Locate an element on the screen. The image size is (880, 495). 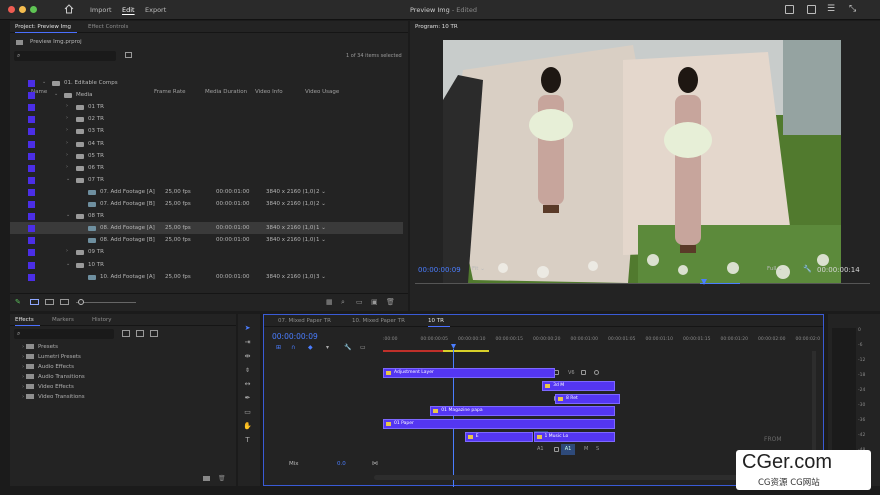
search-input: ⌕ is located at coordinates (65, 56).